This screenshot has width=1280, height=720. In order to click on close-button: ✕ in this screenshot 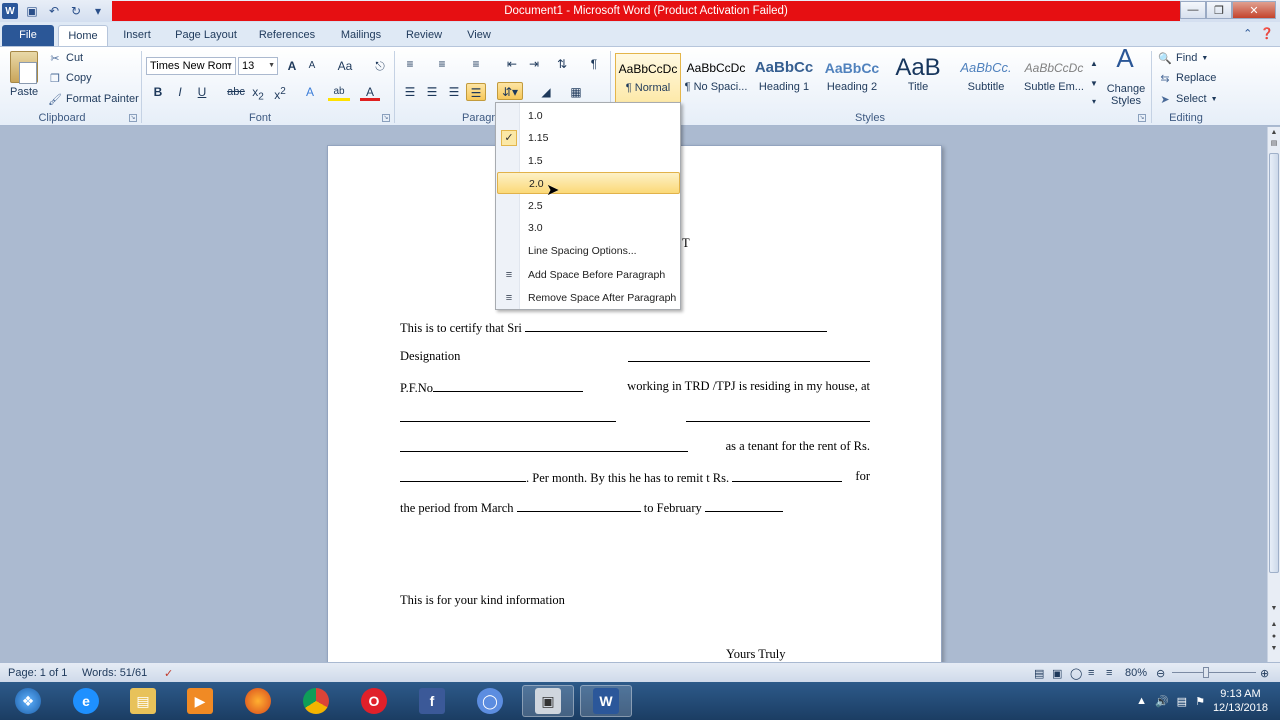, I will do `click(1254, 10)`.